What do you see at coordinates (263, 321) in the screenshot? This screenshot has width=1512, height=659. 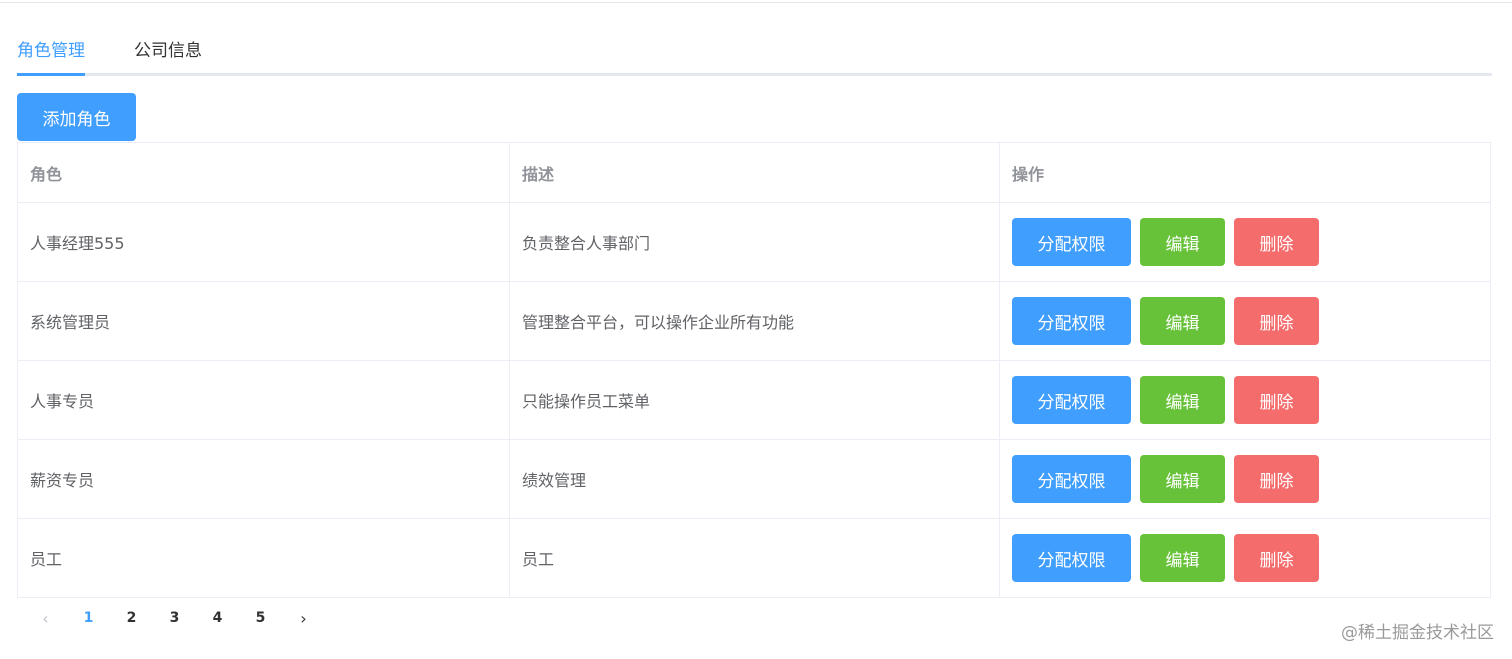 I see `role-cell: 系统管理员` at bounding box center [263, 321].